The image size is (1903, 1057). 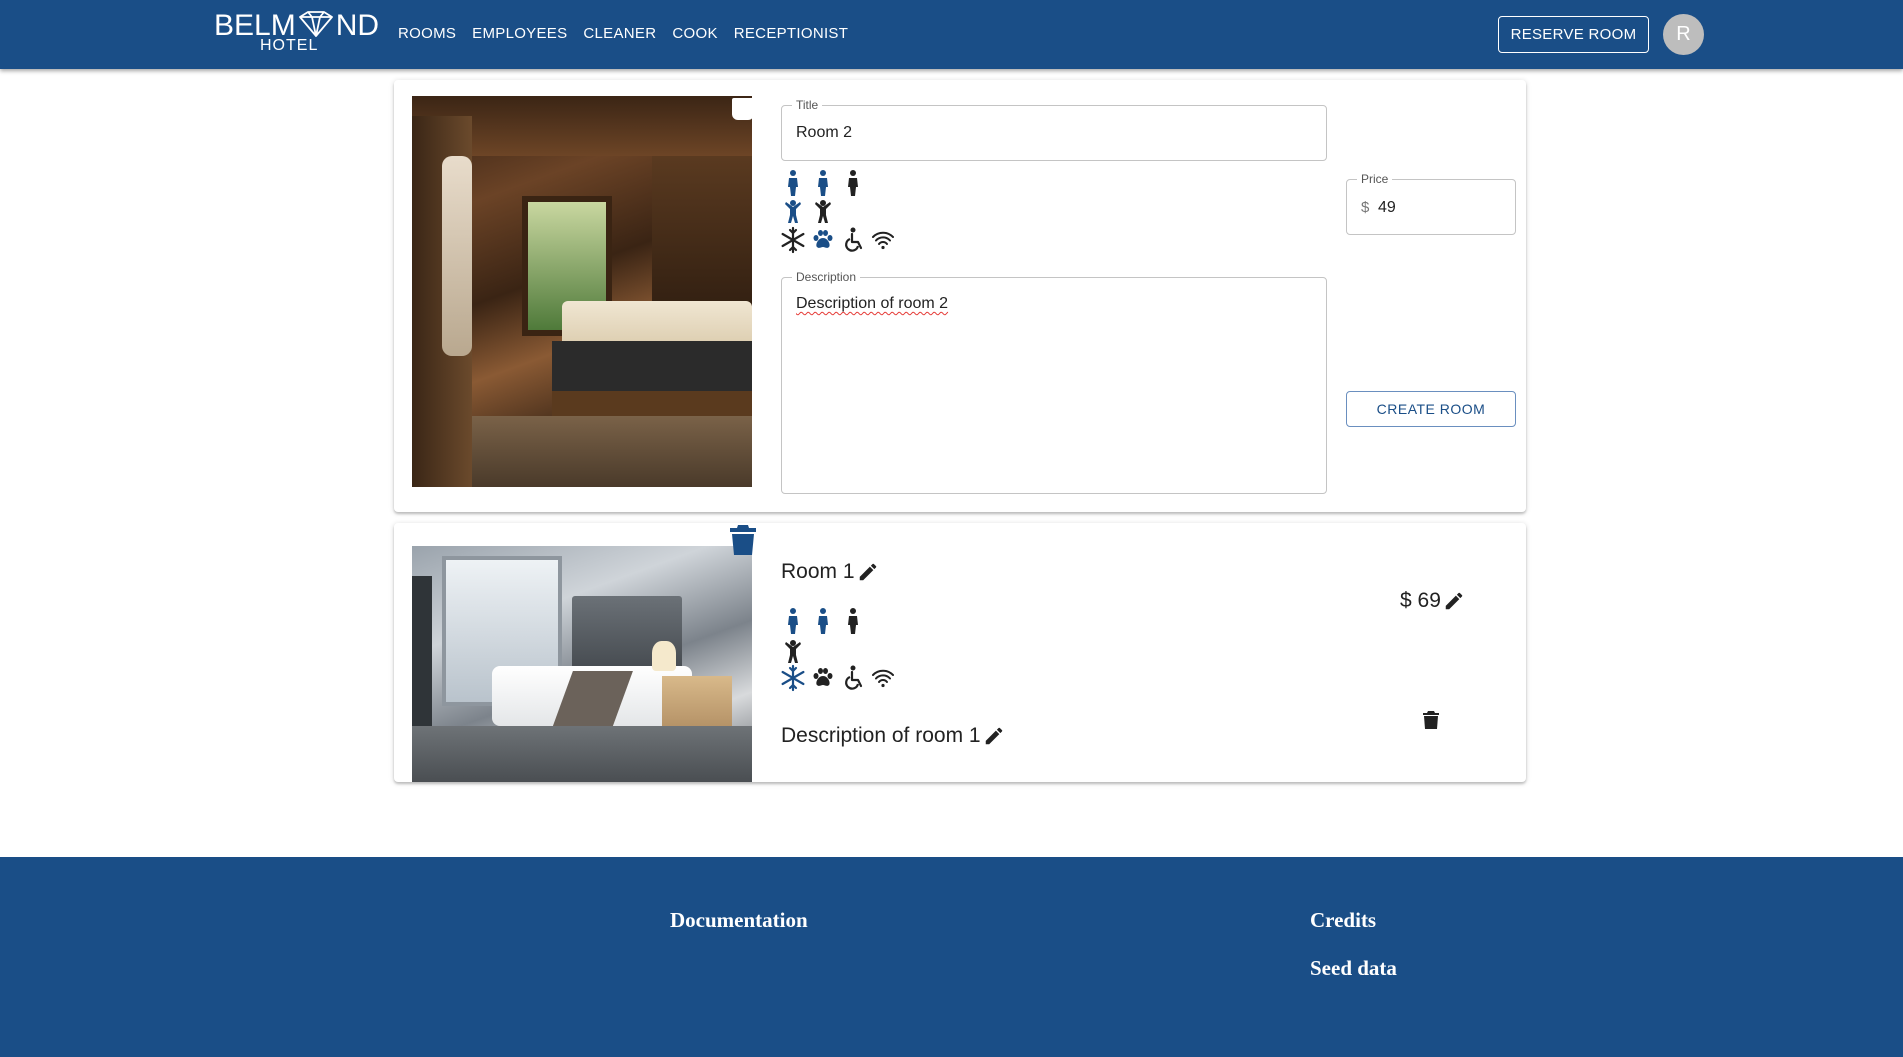 I want to click on room-description-text: Description of room 1, so click(x=881, y=735).